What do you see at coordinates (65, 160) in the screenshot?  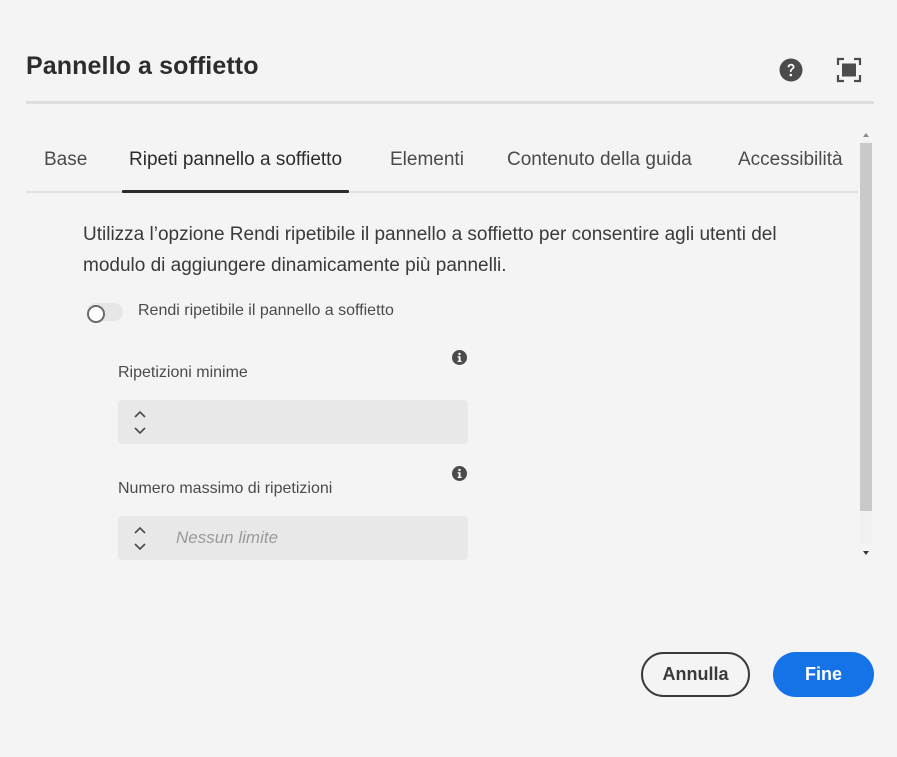 I see `tab-base: Base` at bounding box center [65, 160].